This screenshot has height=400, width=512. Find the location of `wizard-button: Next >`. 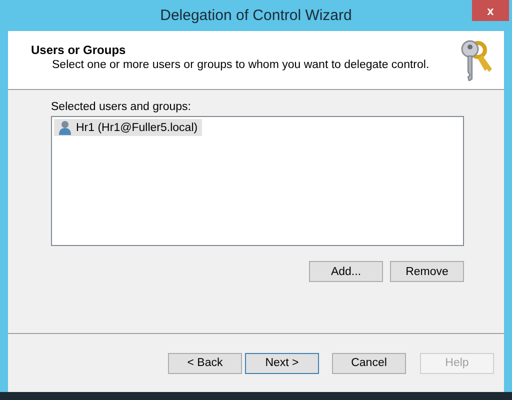

wizard-button: Next > is located at coordinates (282, 363).